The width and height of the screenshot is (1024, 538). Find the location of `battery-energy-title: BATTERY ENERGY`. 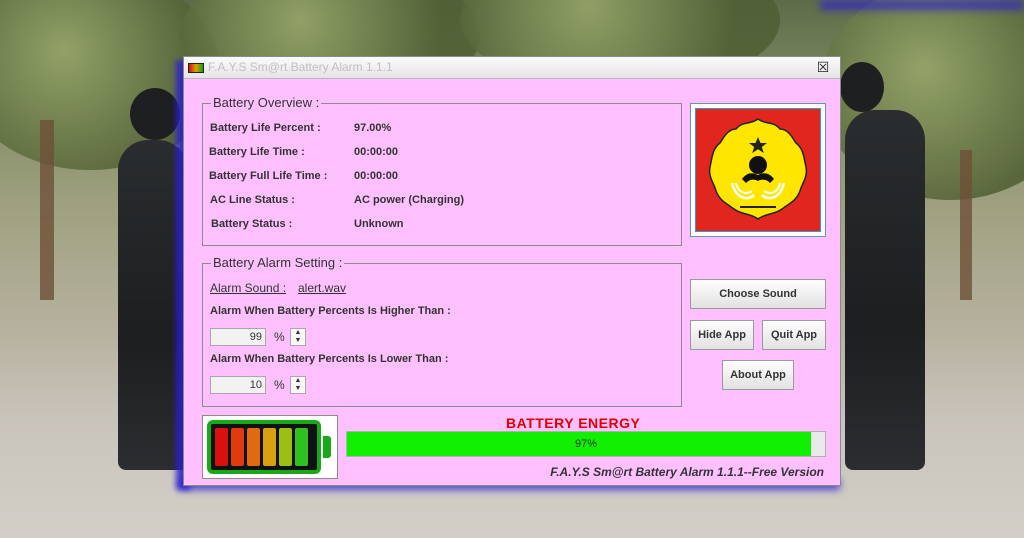

battery-energy-title: BATTERY ENERGY is located at coordinates (573, 423).